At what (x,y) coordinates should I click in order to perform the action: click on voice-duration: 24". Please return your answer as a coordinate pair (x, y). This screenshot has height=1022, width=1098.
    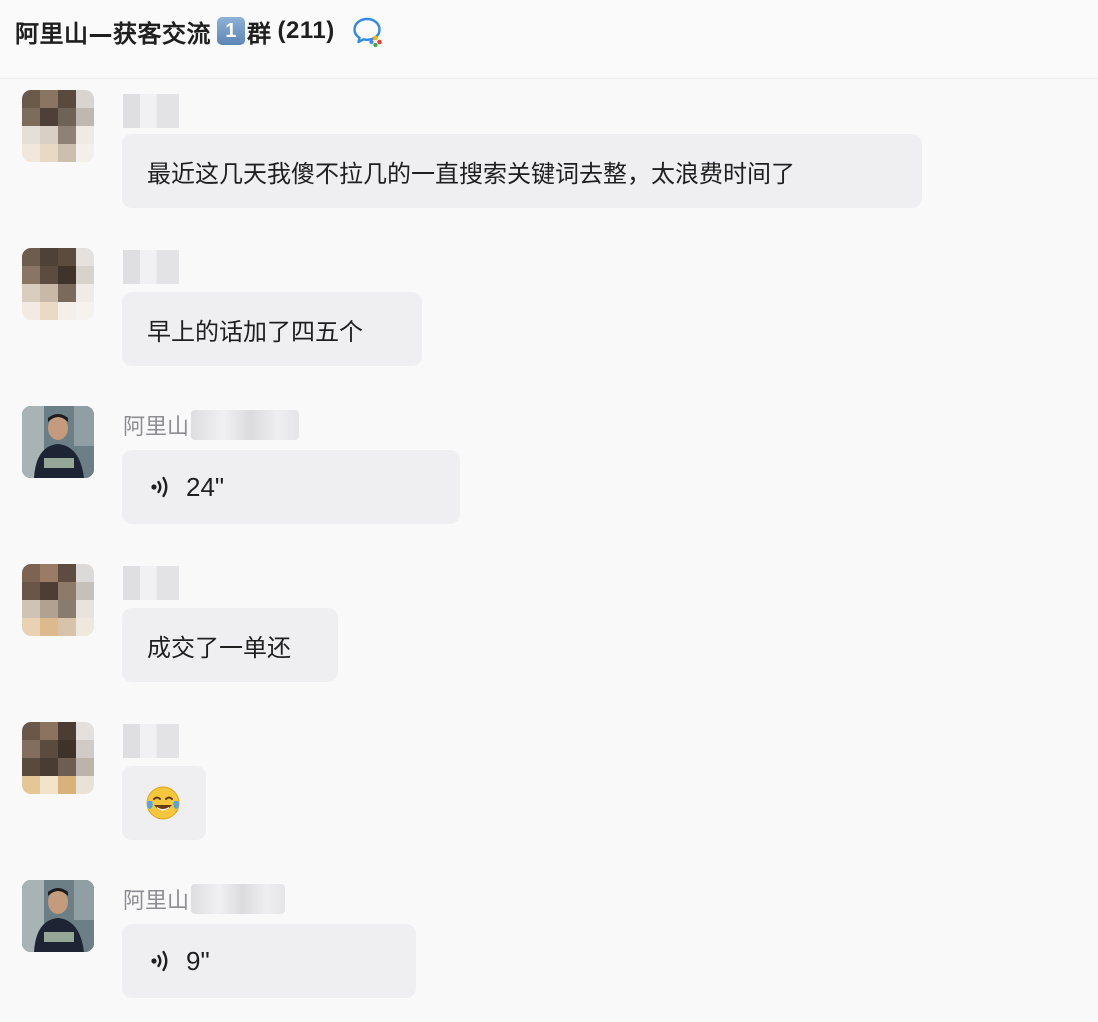
    Looking at the image, I should click on (205, 486).